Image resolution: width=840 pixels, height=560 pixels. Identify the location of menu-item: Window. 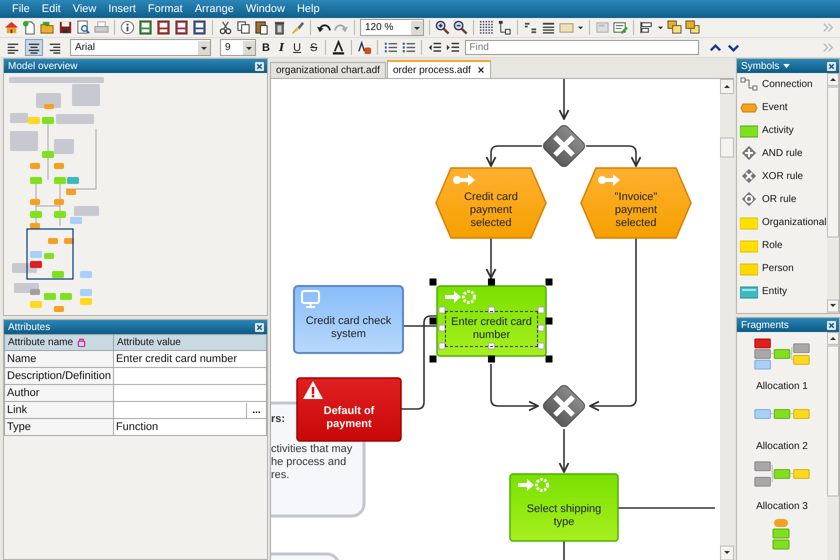
(265, 9).